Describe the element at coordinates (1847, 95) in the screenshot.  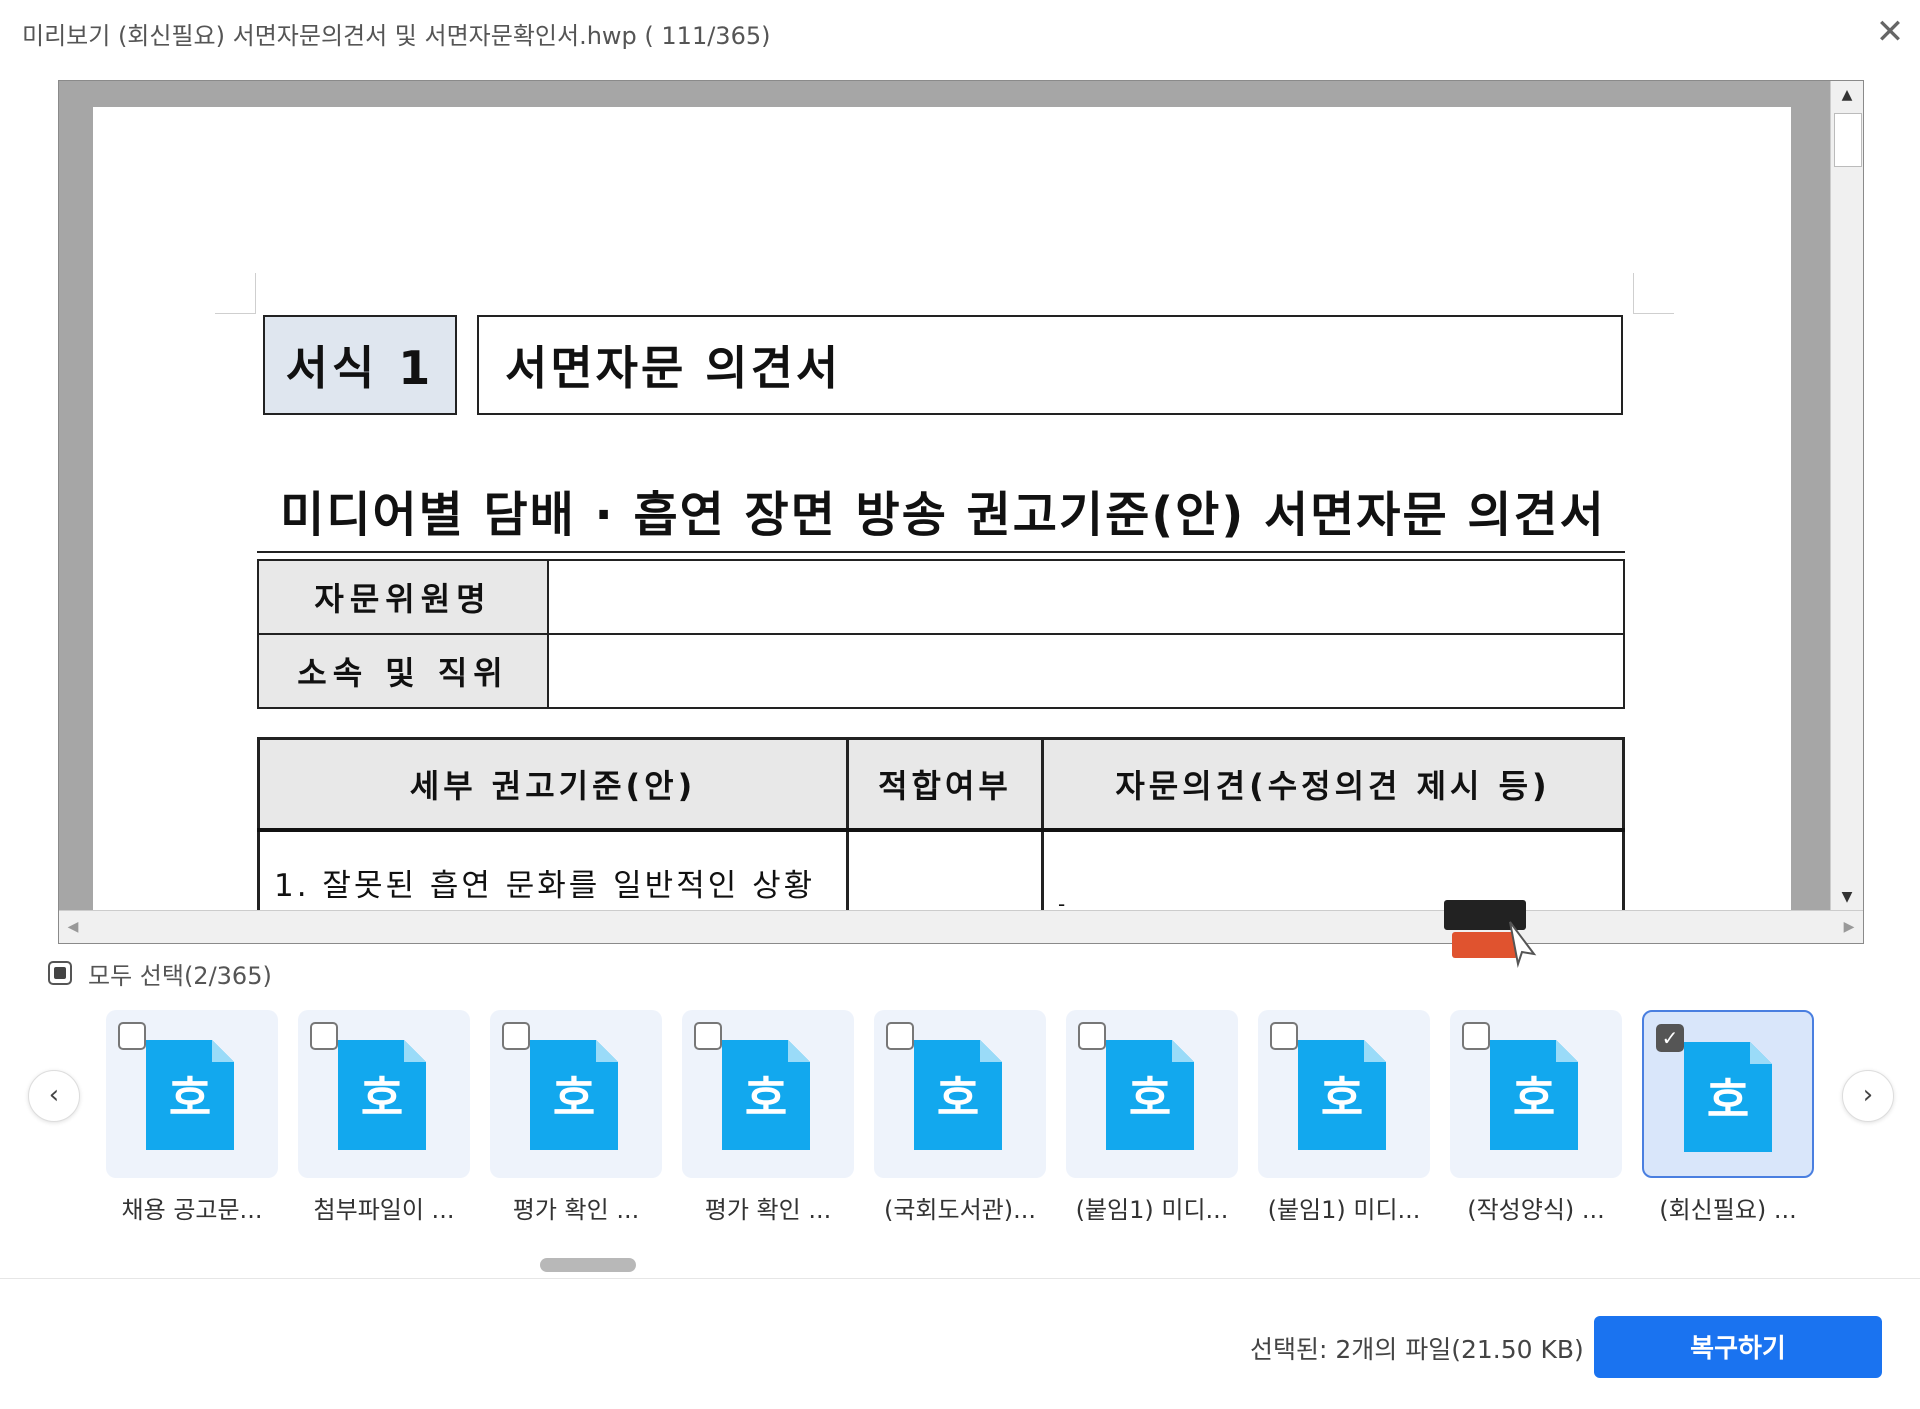
I see `scroll-up-arrow-icon: ▲` at that location.